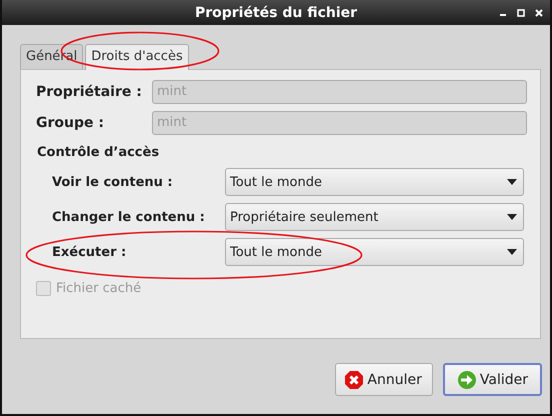 This screenshot has height=416, width=552. Describe the element at coordinates (113, 182) in the screenshot. I see `field-label: Voir le contenu :` at that location.